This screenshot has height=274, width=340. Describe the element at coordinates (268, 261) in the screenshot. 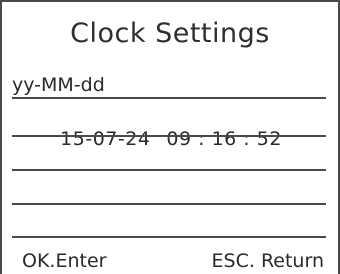

I see `esc-return-hint: ESC. Return` at that location.